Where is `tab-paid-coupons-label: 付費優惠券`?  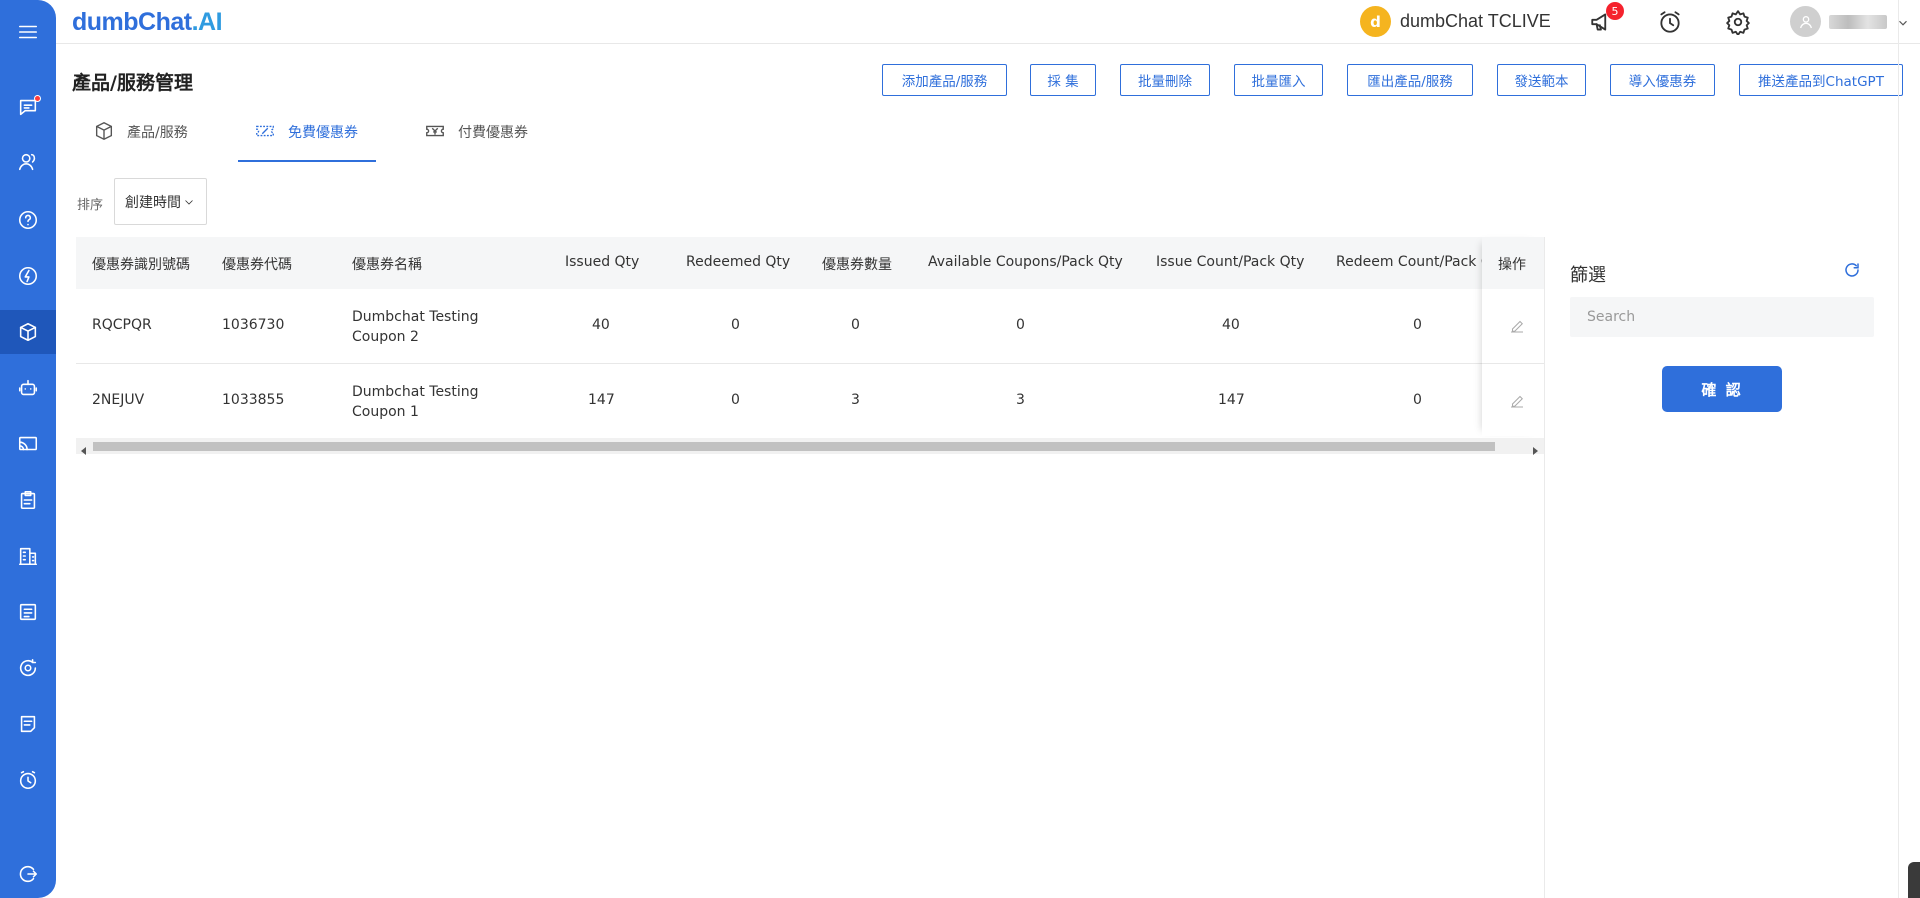 tab-paid-coupons-label: 付費優惠券 is located at coordinates (493, 133).